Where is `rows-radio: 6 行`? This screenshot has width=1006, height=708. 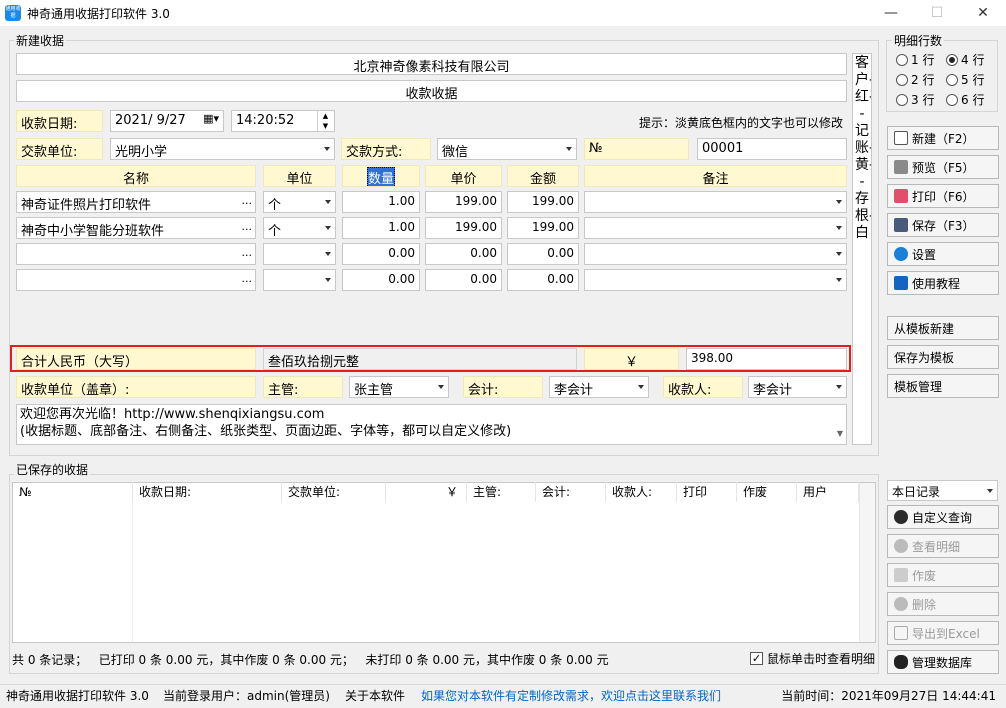 rows-radio: 6 行 is located at coordinates (965, 99).